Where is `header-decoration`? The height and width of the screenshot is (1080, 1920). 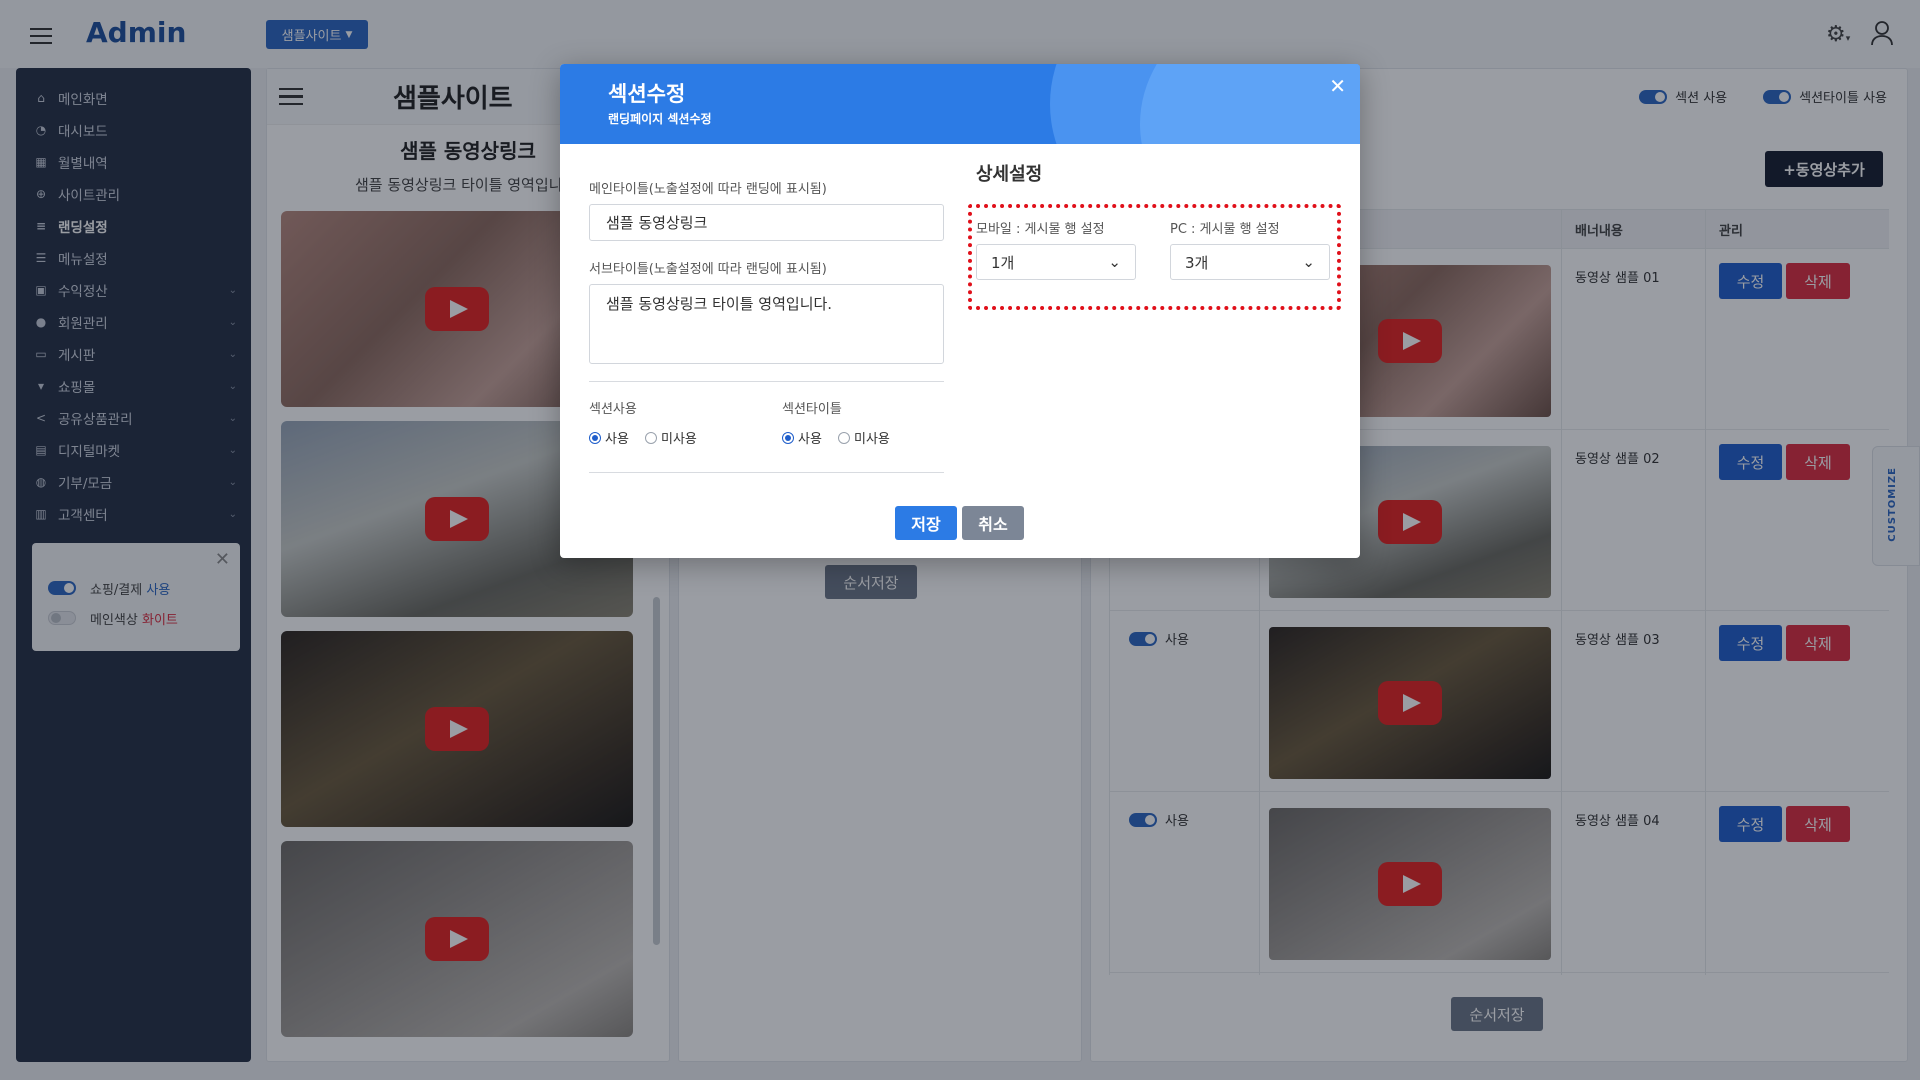
header-decoration is located at coordinates (1250, 104).